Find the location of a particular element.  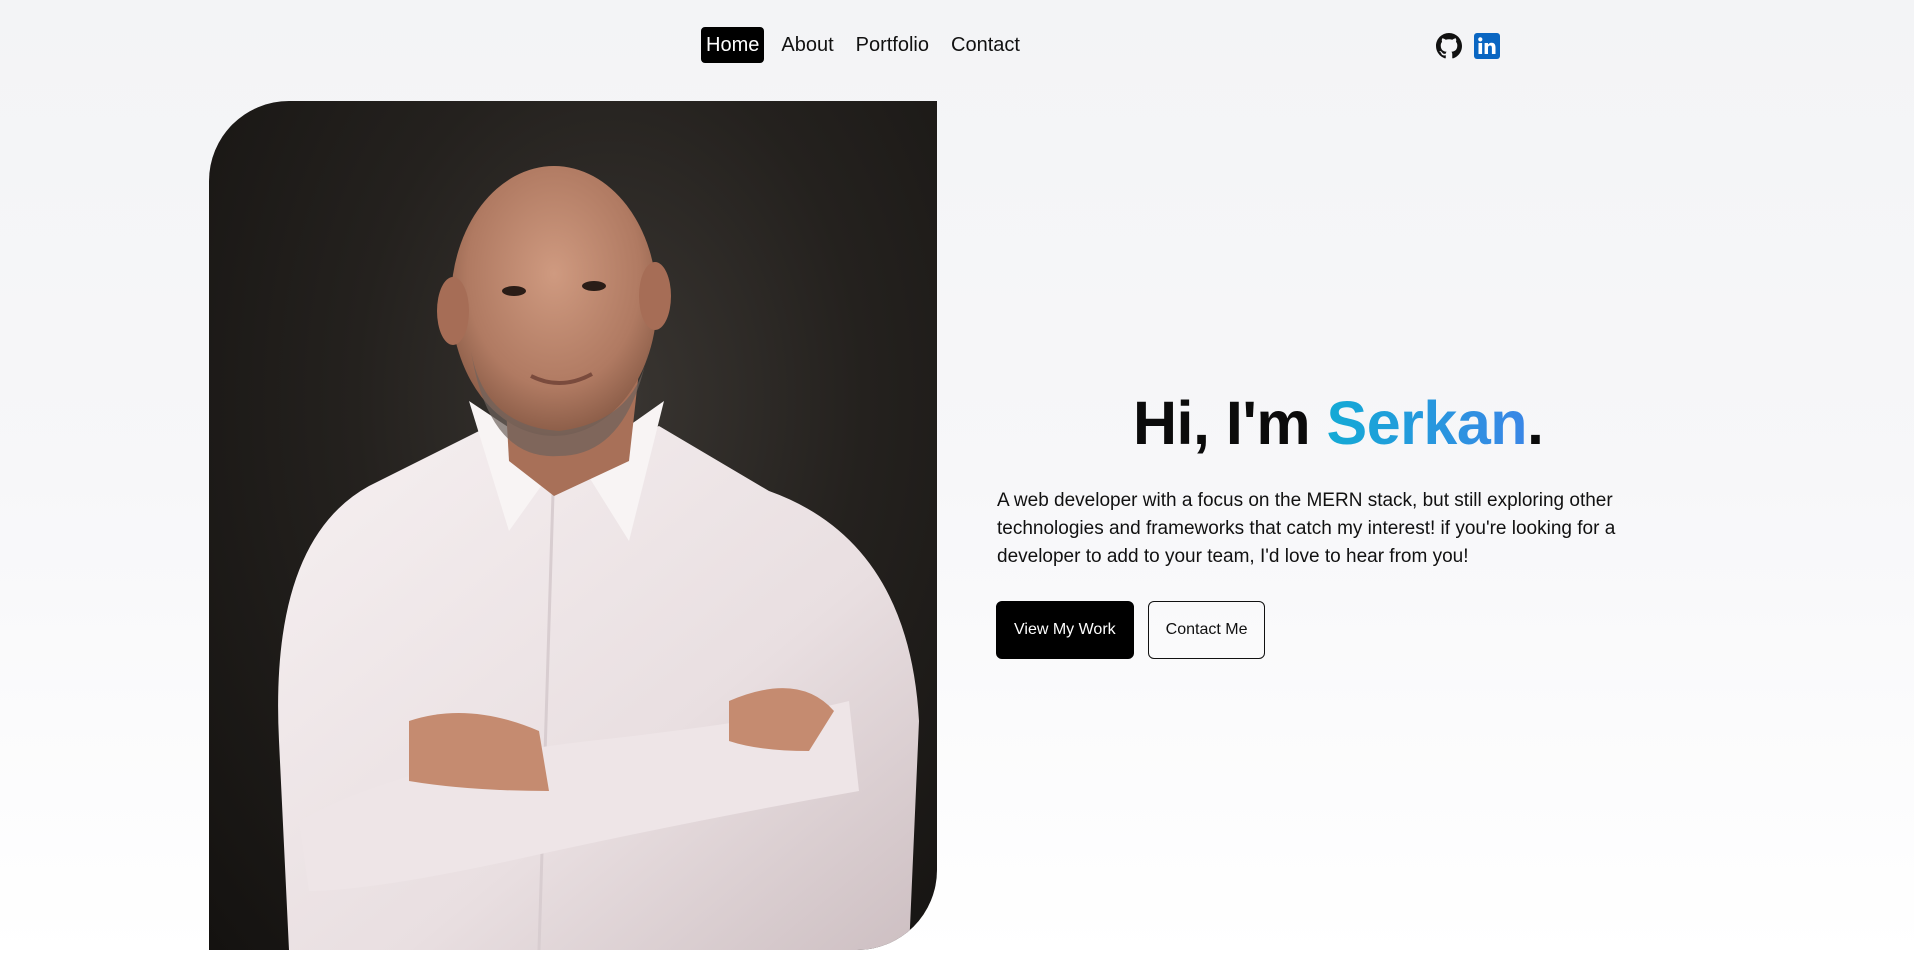

hero-punct: . is located at coordinates (1535, 423).